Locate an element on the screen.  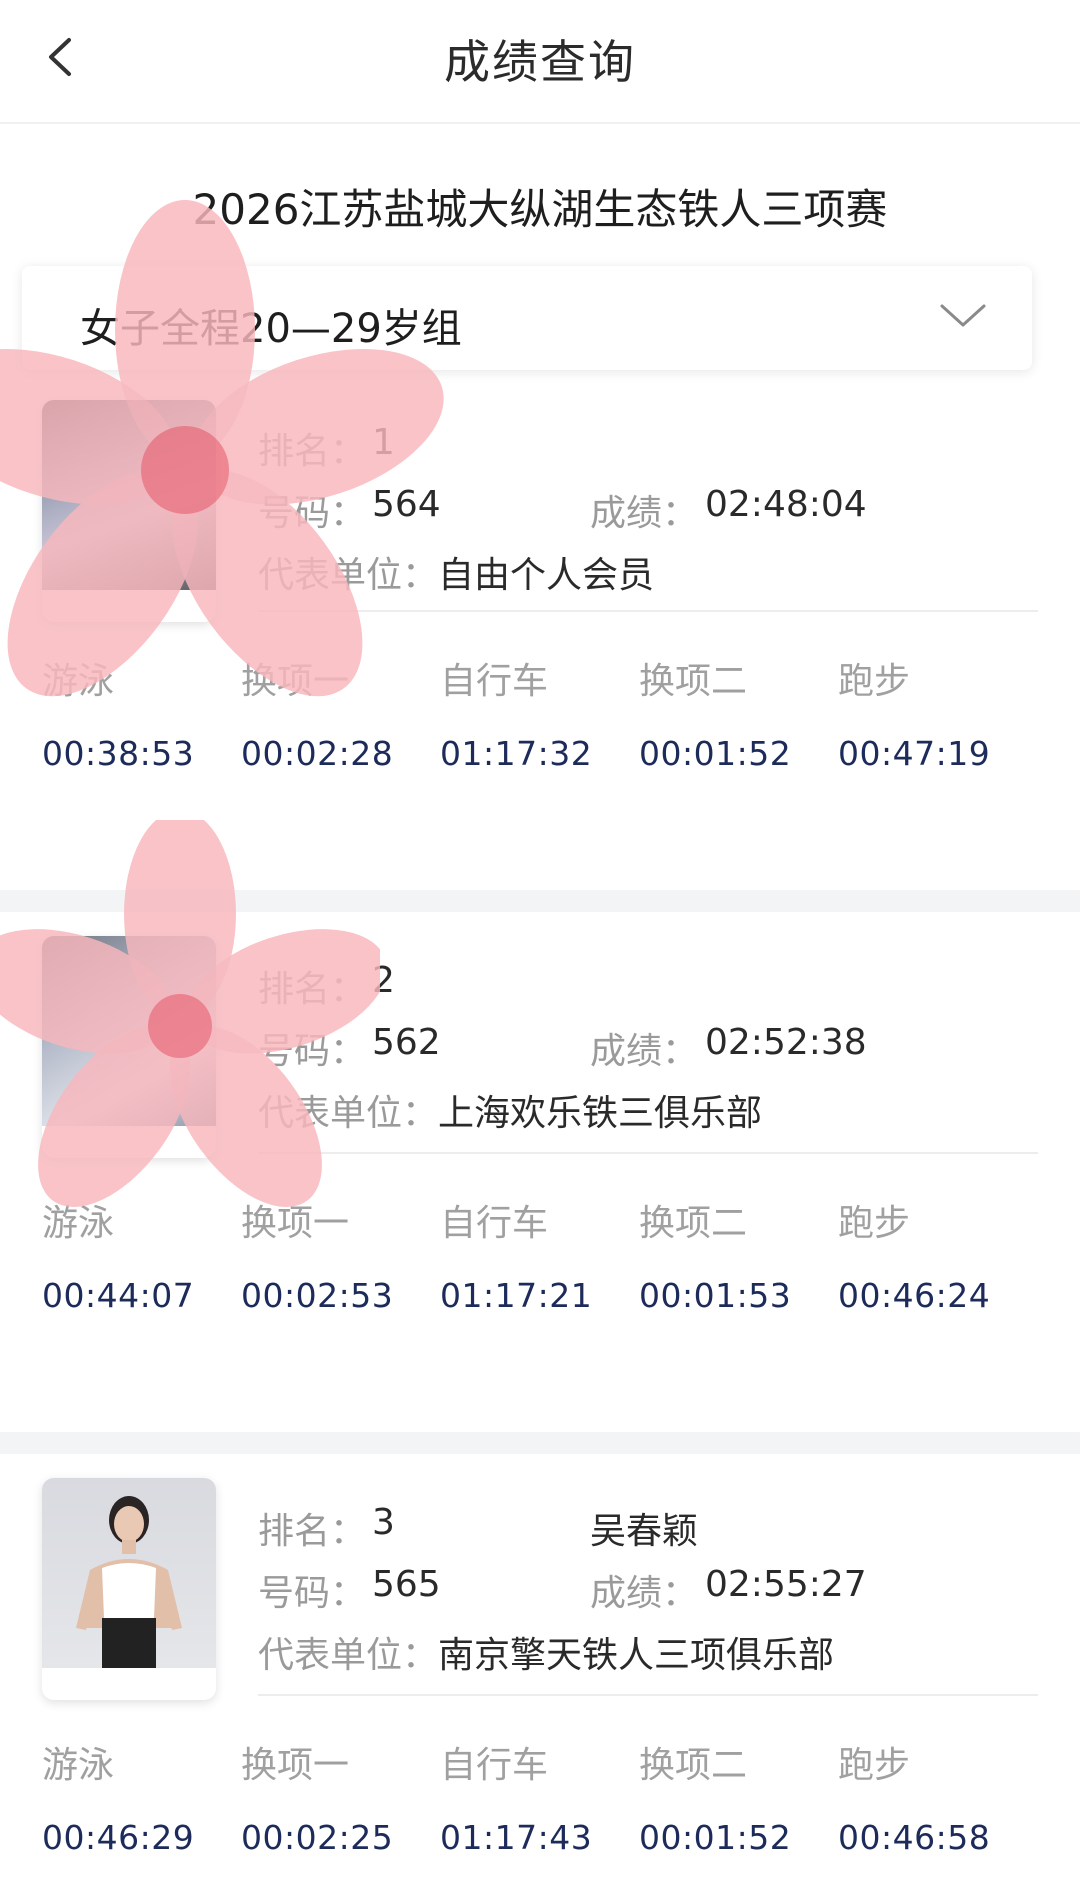
split-value-run: 00:46:24 is located at coordinates (914, 1295).